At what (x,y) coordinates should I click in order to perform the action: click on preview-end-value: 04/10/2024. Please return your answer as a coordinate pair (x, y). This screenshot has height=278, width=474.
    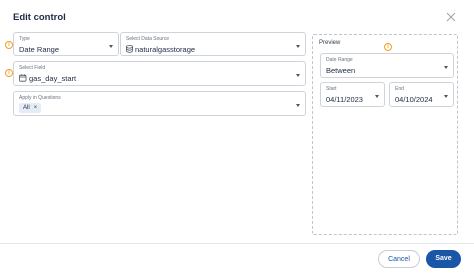
    Looking at the image, I should click on (414, 99).